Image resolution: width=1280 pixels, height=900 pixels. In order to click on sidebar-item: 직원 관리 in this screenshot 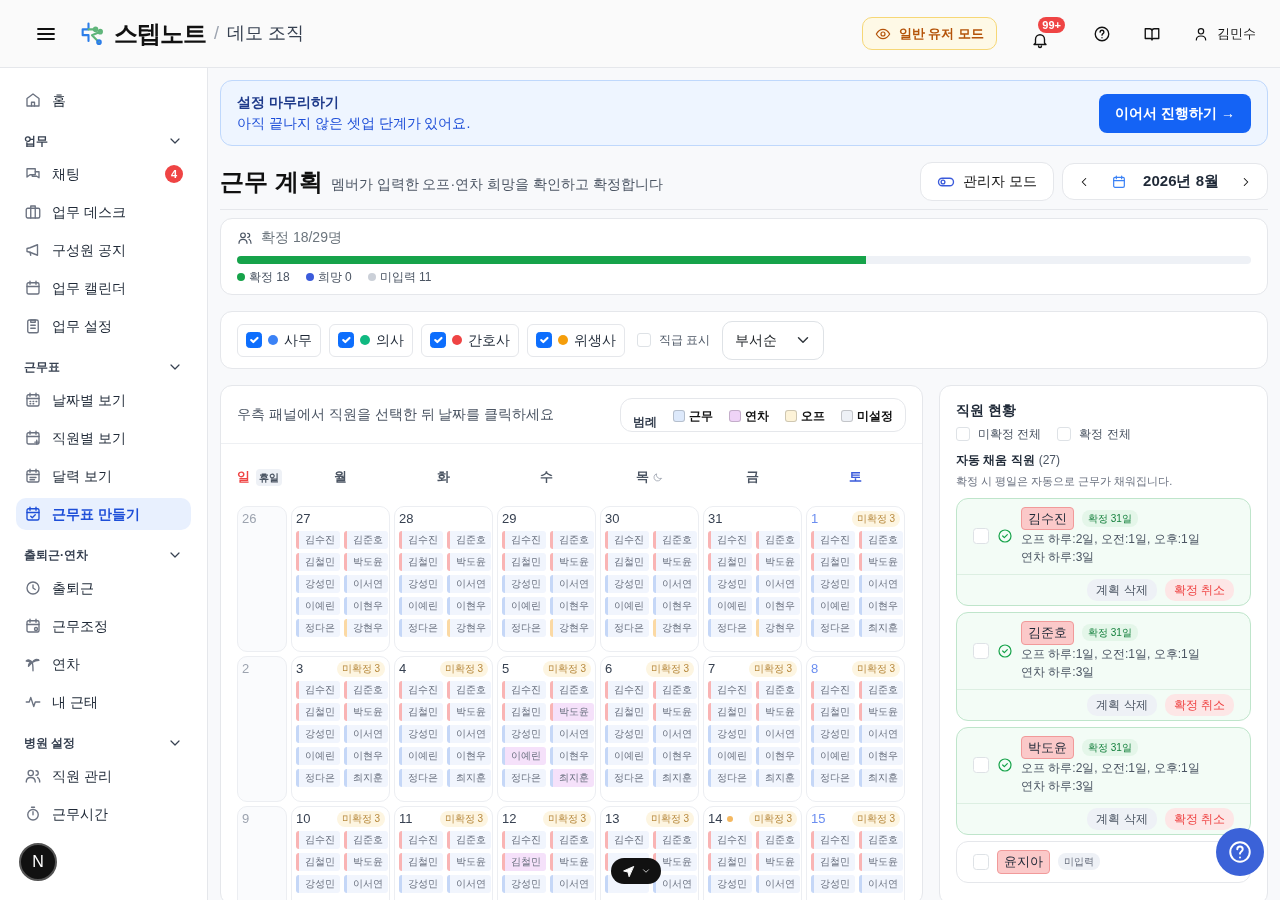, I will do `click(103, 776)`.